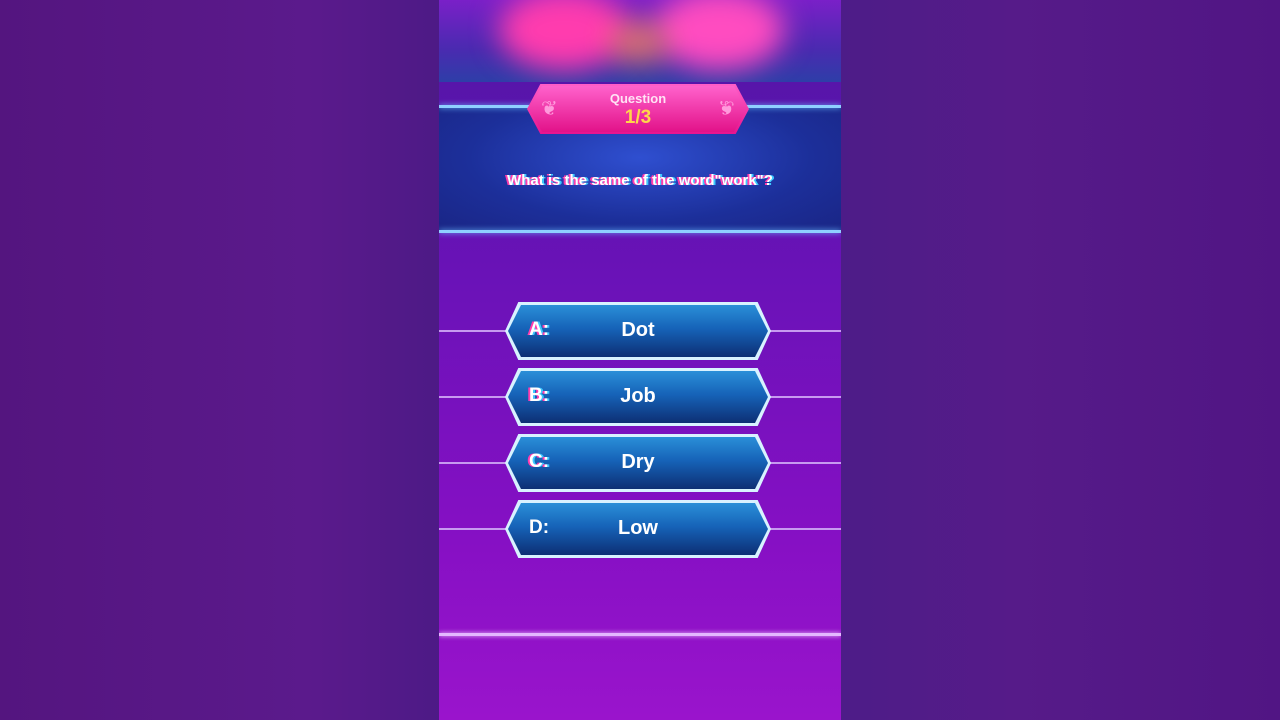 This screenshot has width=1280, height=720. What do you see at coordinates (638, 117) in the screenshot?
I see `question-counter: 1/3` at bounding box center [638, 117].